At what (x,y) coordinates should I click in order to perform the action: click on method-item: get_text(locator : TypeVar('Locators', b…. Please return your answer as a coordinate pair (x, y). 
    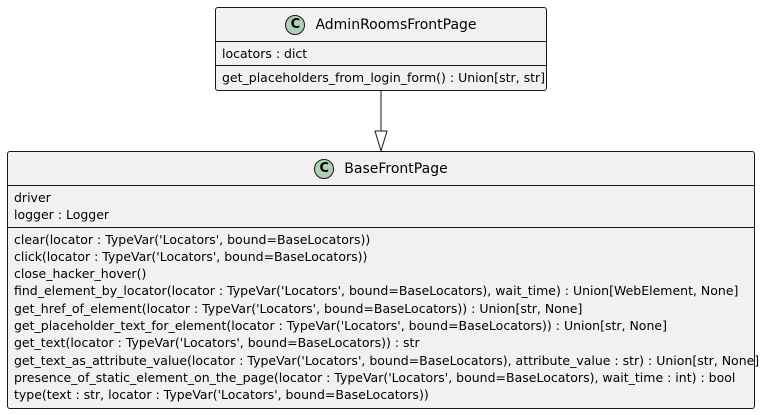
    Looking at the image, I should click on (217, 343).